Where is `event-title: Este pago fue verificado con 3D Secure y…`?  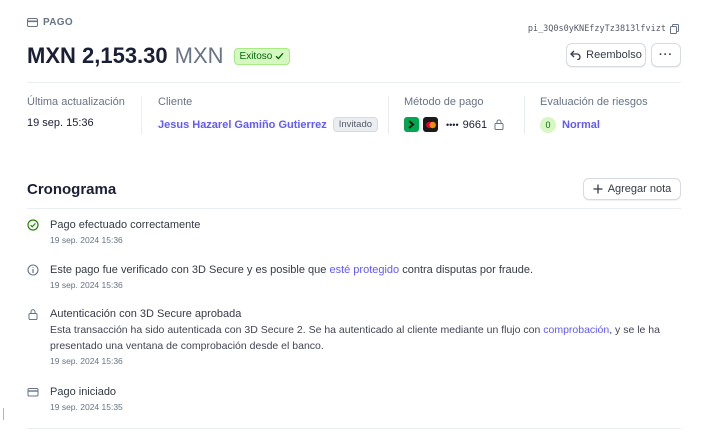 event-title: Este pago fue verificado con 3D Secure y… is located at coordinates (365, 270).